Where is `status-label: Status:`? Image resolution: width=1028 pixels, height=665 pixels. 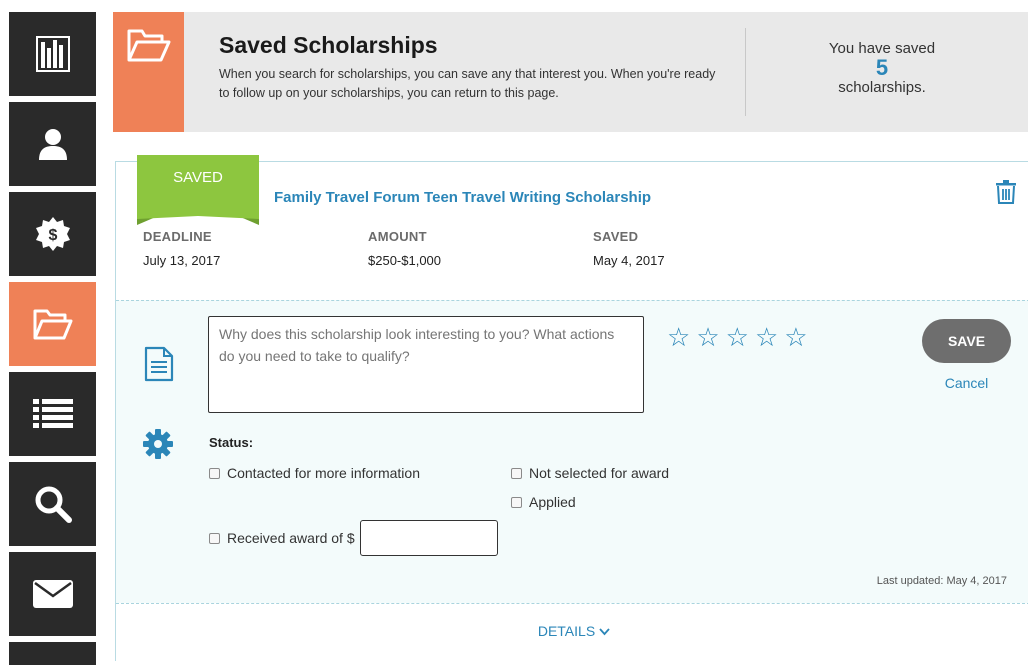 status-label: Status: is located at coordinates (231, 442).